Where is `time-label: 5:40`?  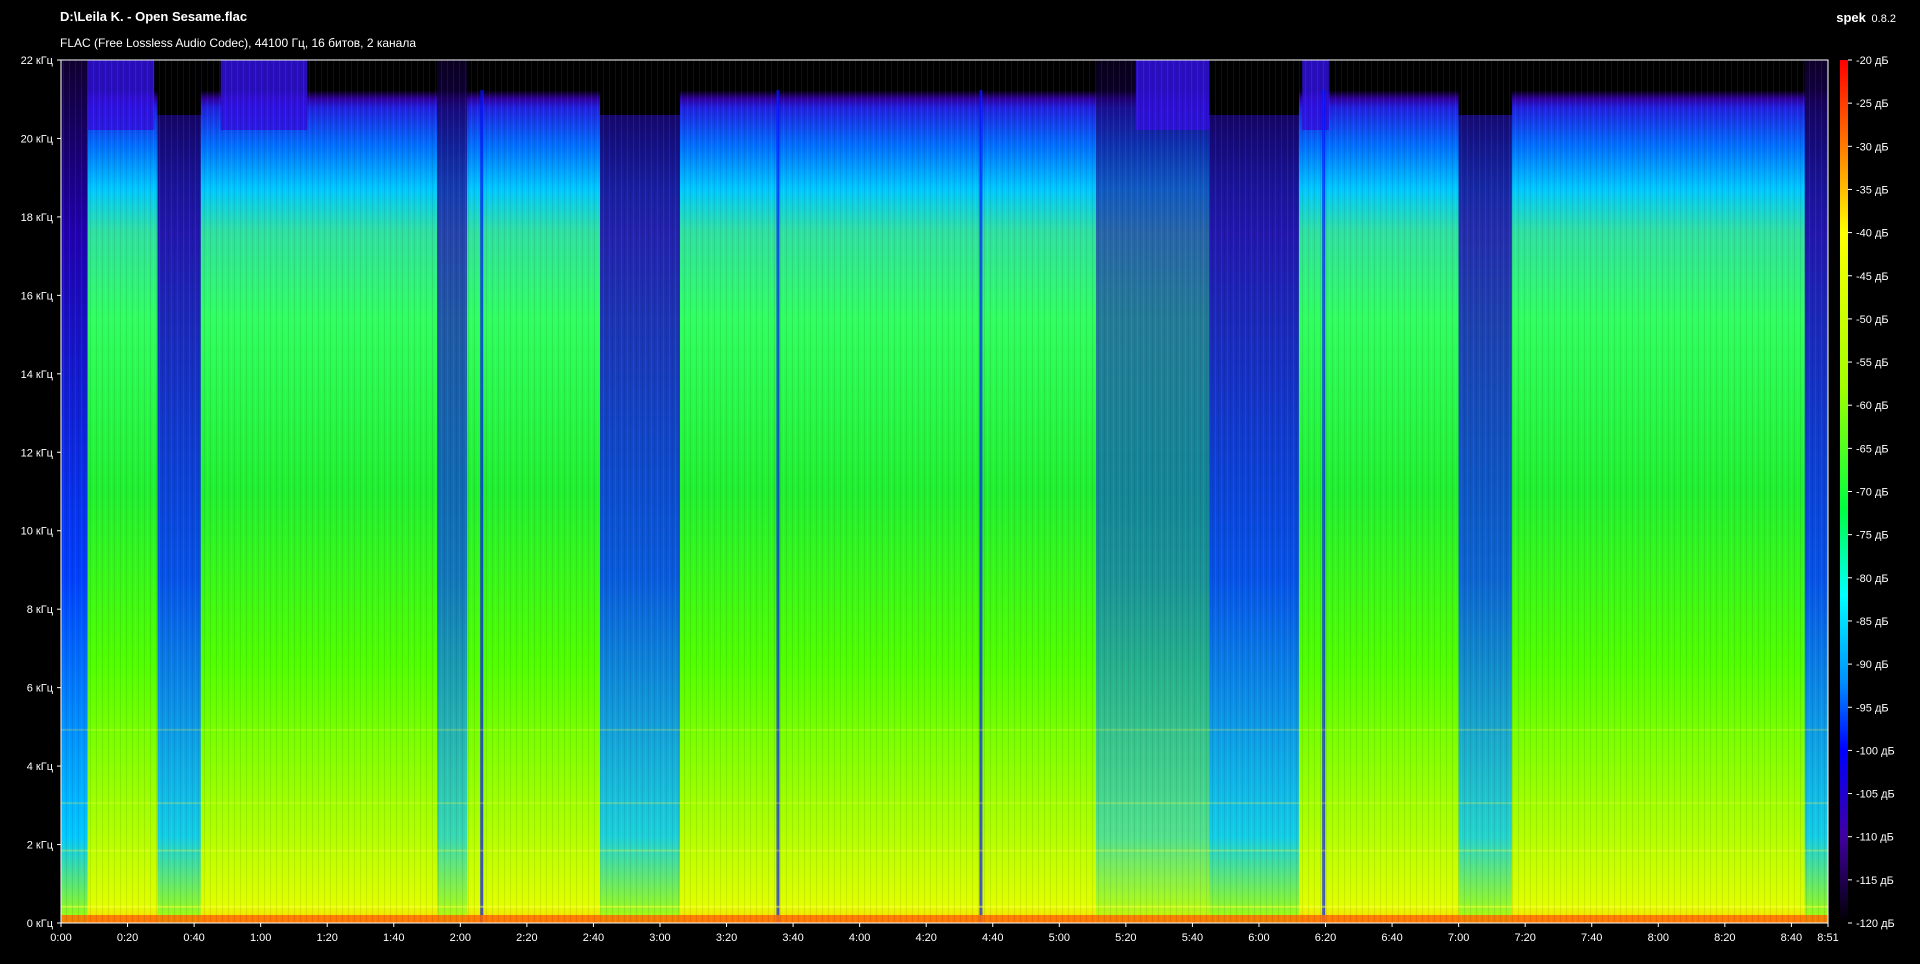
time-label: 5:40 is located at coordinates (1192, 938).